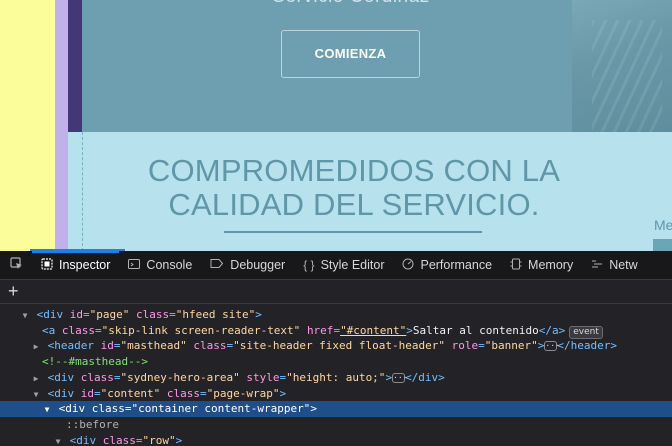  What do you see at coordinates (75, 66) in the screenshot?
I see `hero-left-strip` at bounding box center [75, 66].